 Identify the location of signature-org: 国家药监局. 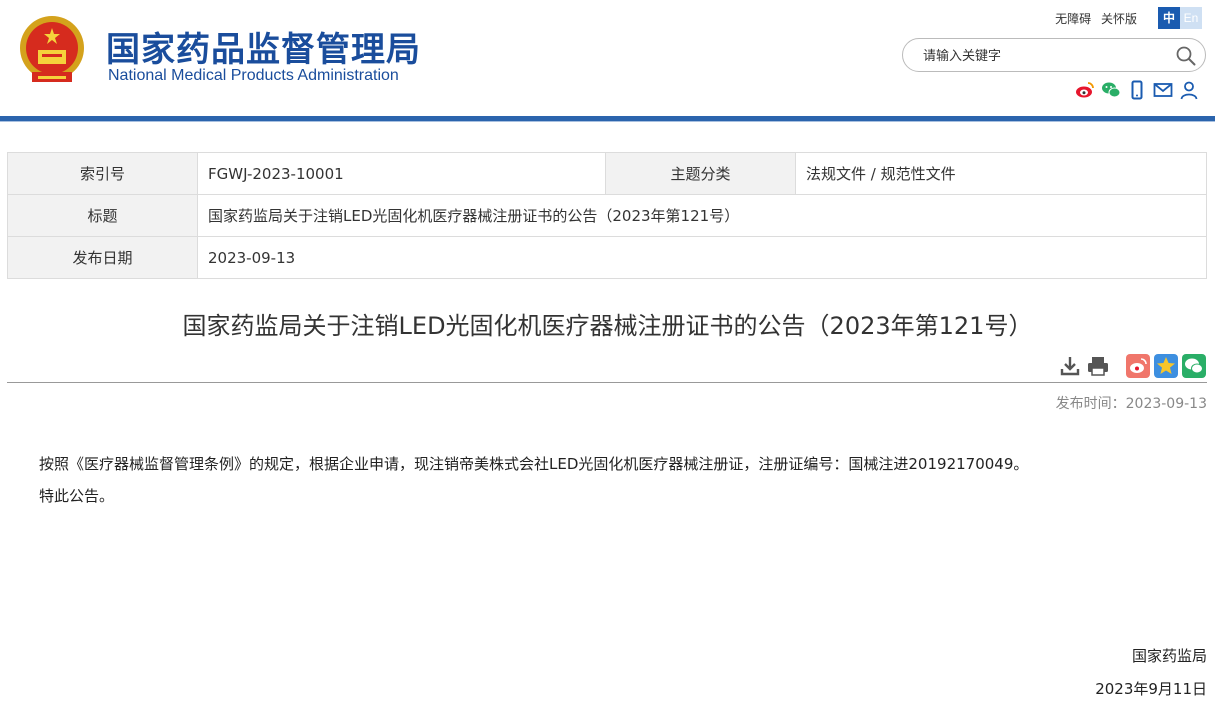
(1169, 656).